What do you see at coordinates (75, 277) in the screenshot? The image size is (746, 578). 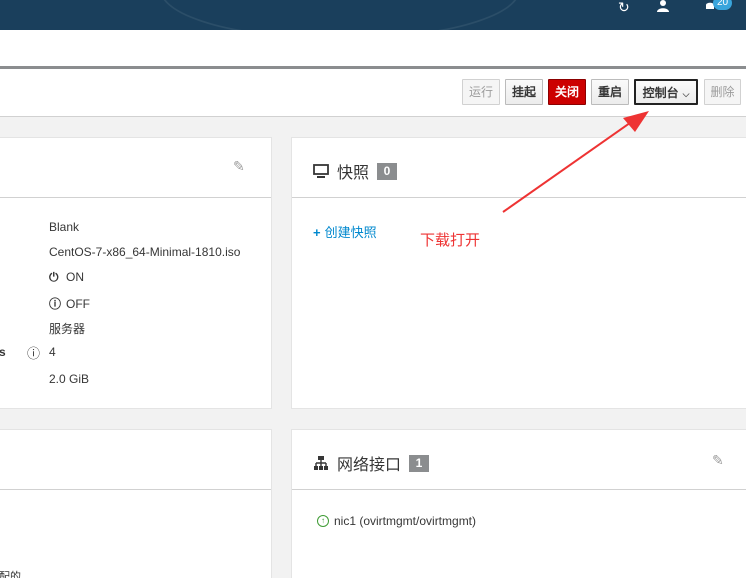 I see `power-on-value: ON` at bounding box center [75, 277].